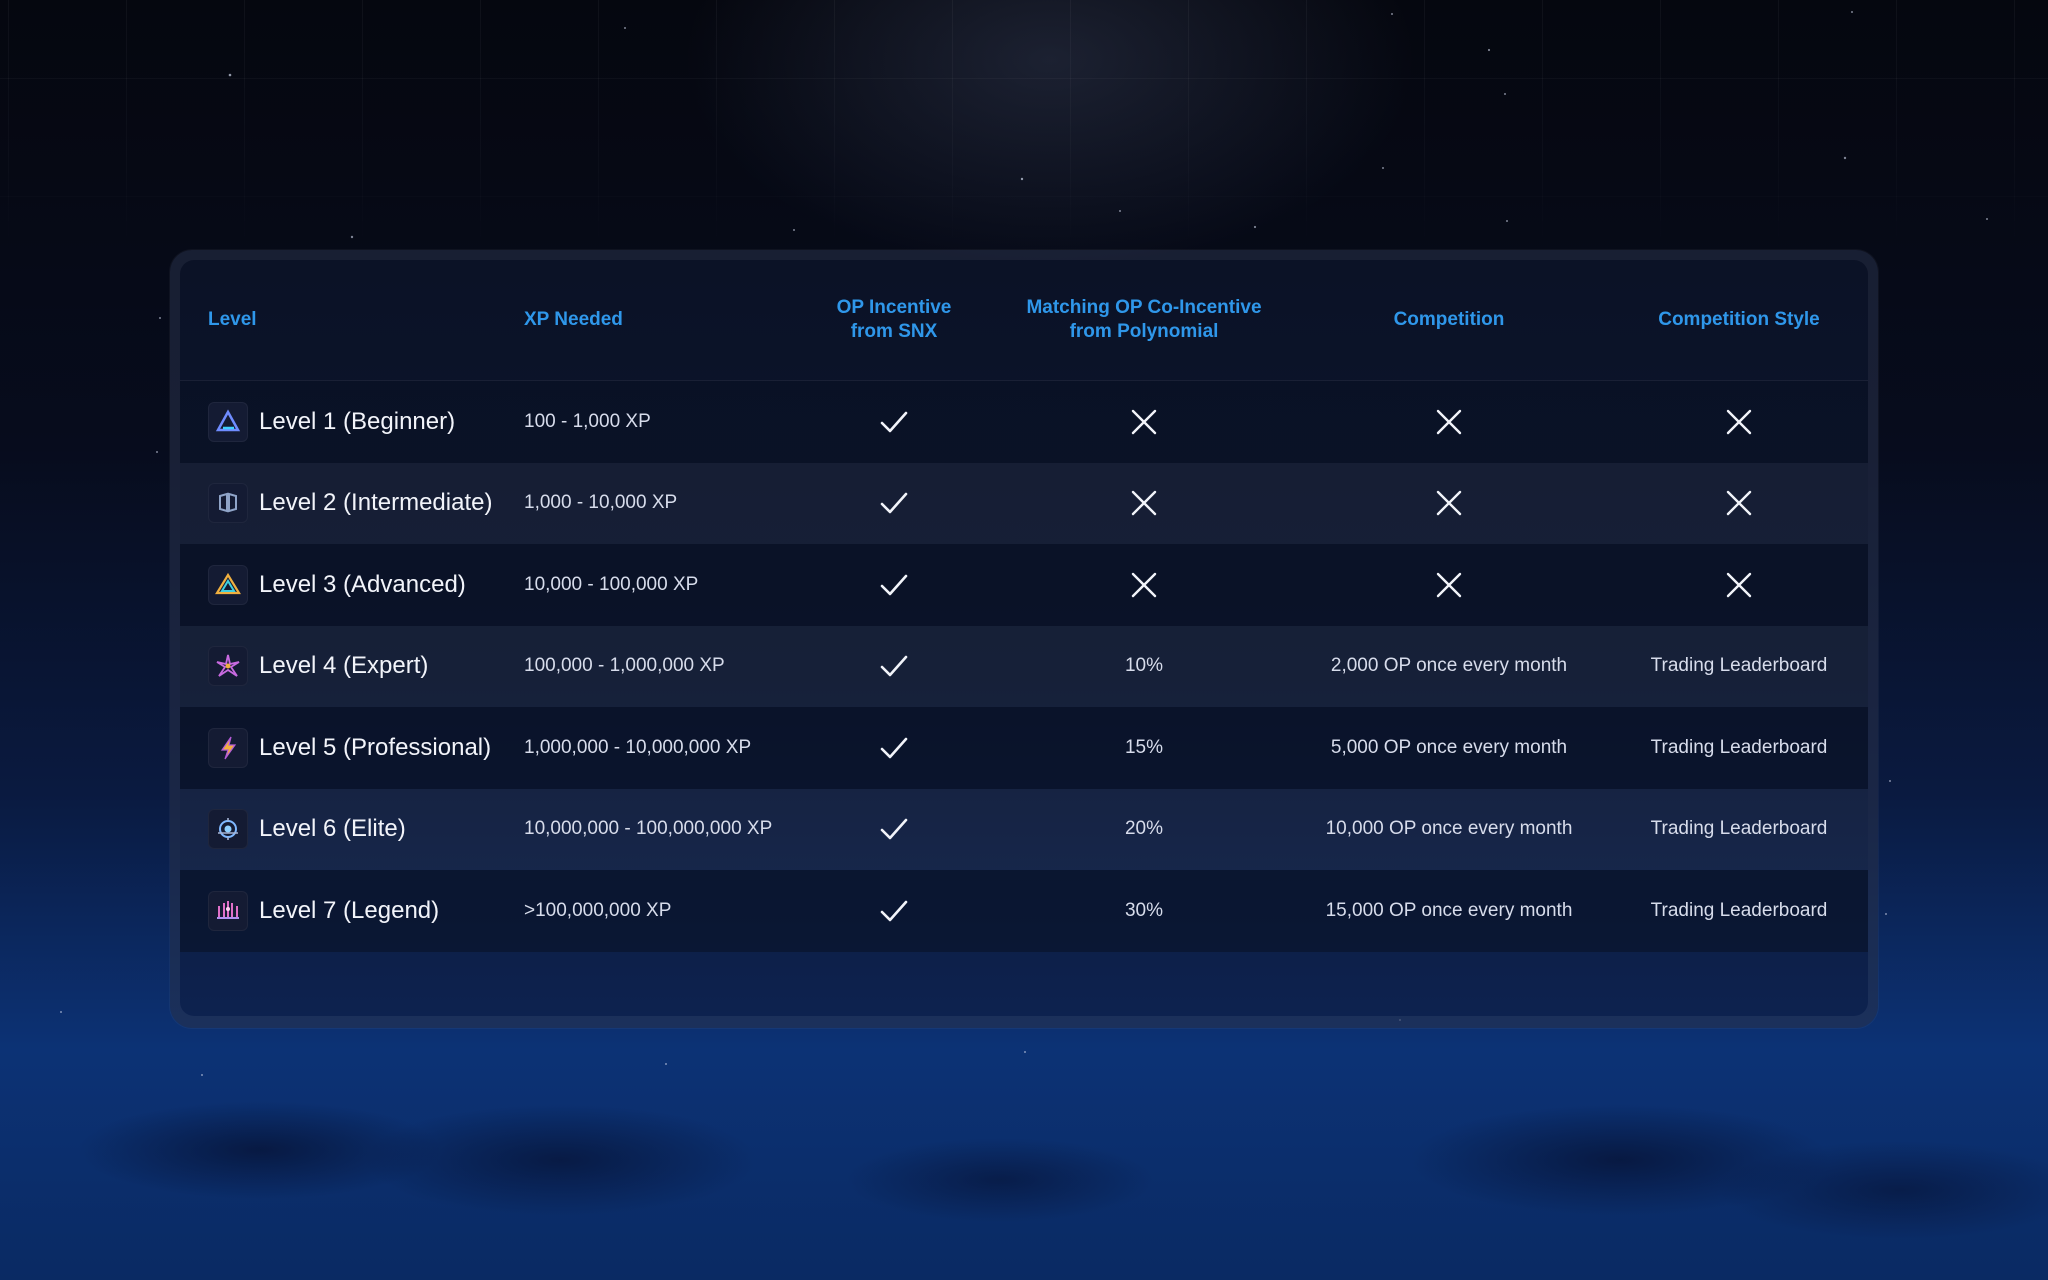 The width and height of the screenshot is (2048, 1280). I want to click on level-name: Level 3 (Advanced), so click(362, 584).